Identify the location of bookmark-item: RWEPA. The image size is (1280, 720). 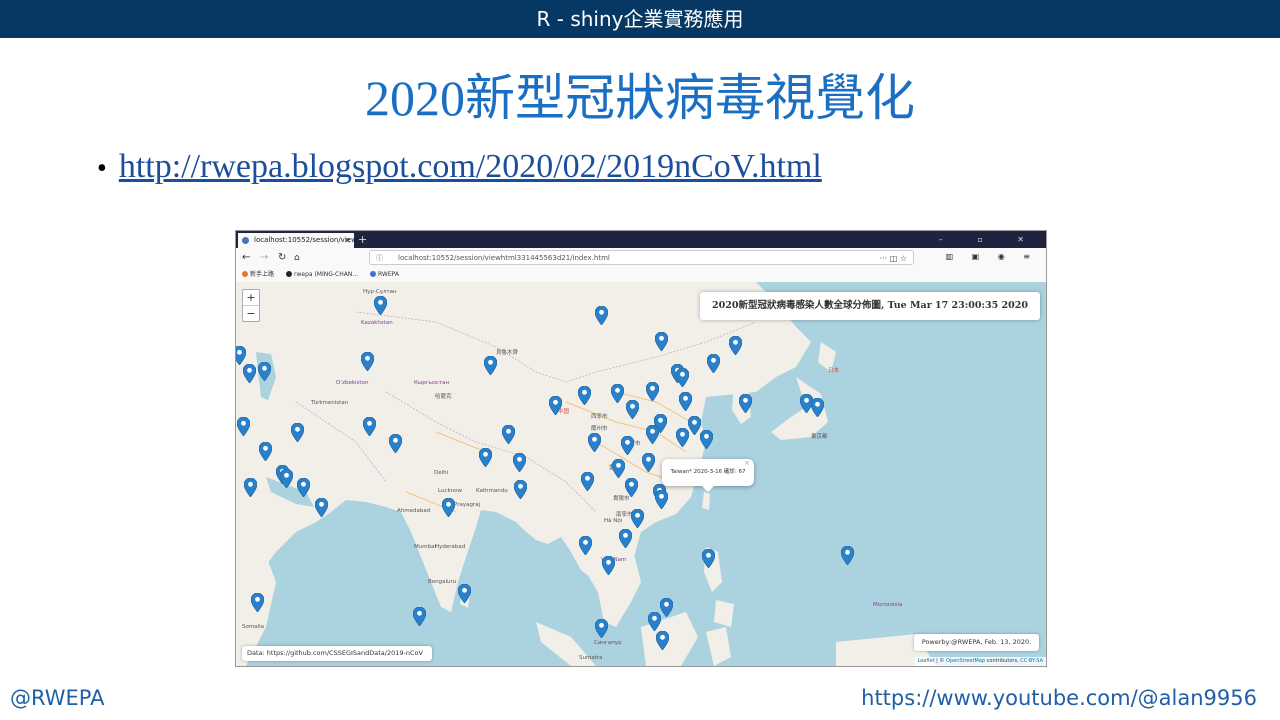
(384, 275).